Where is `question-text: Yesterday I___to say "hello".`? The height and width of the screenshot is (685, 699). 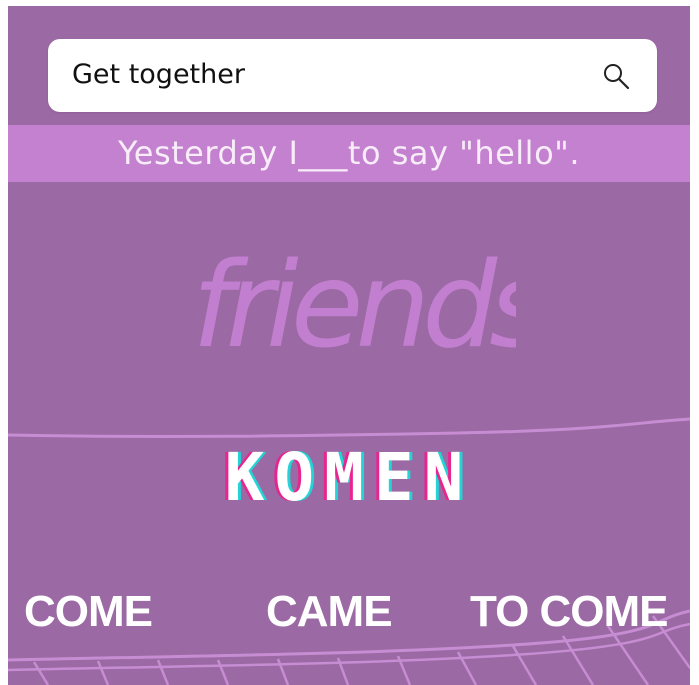
question-text: Yesterday I___to say "hello". is located at coordinates (349, 153).